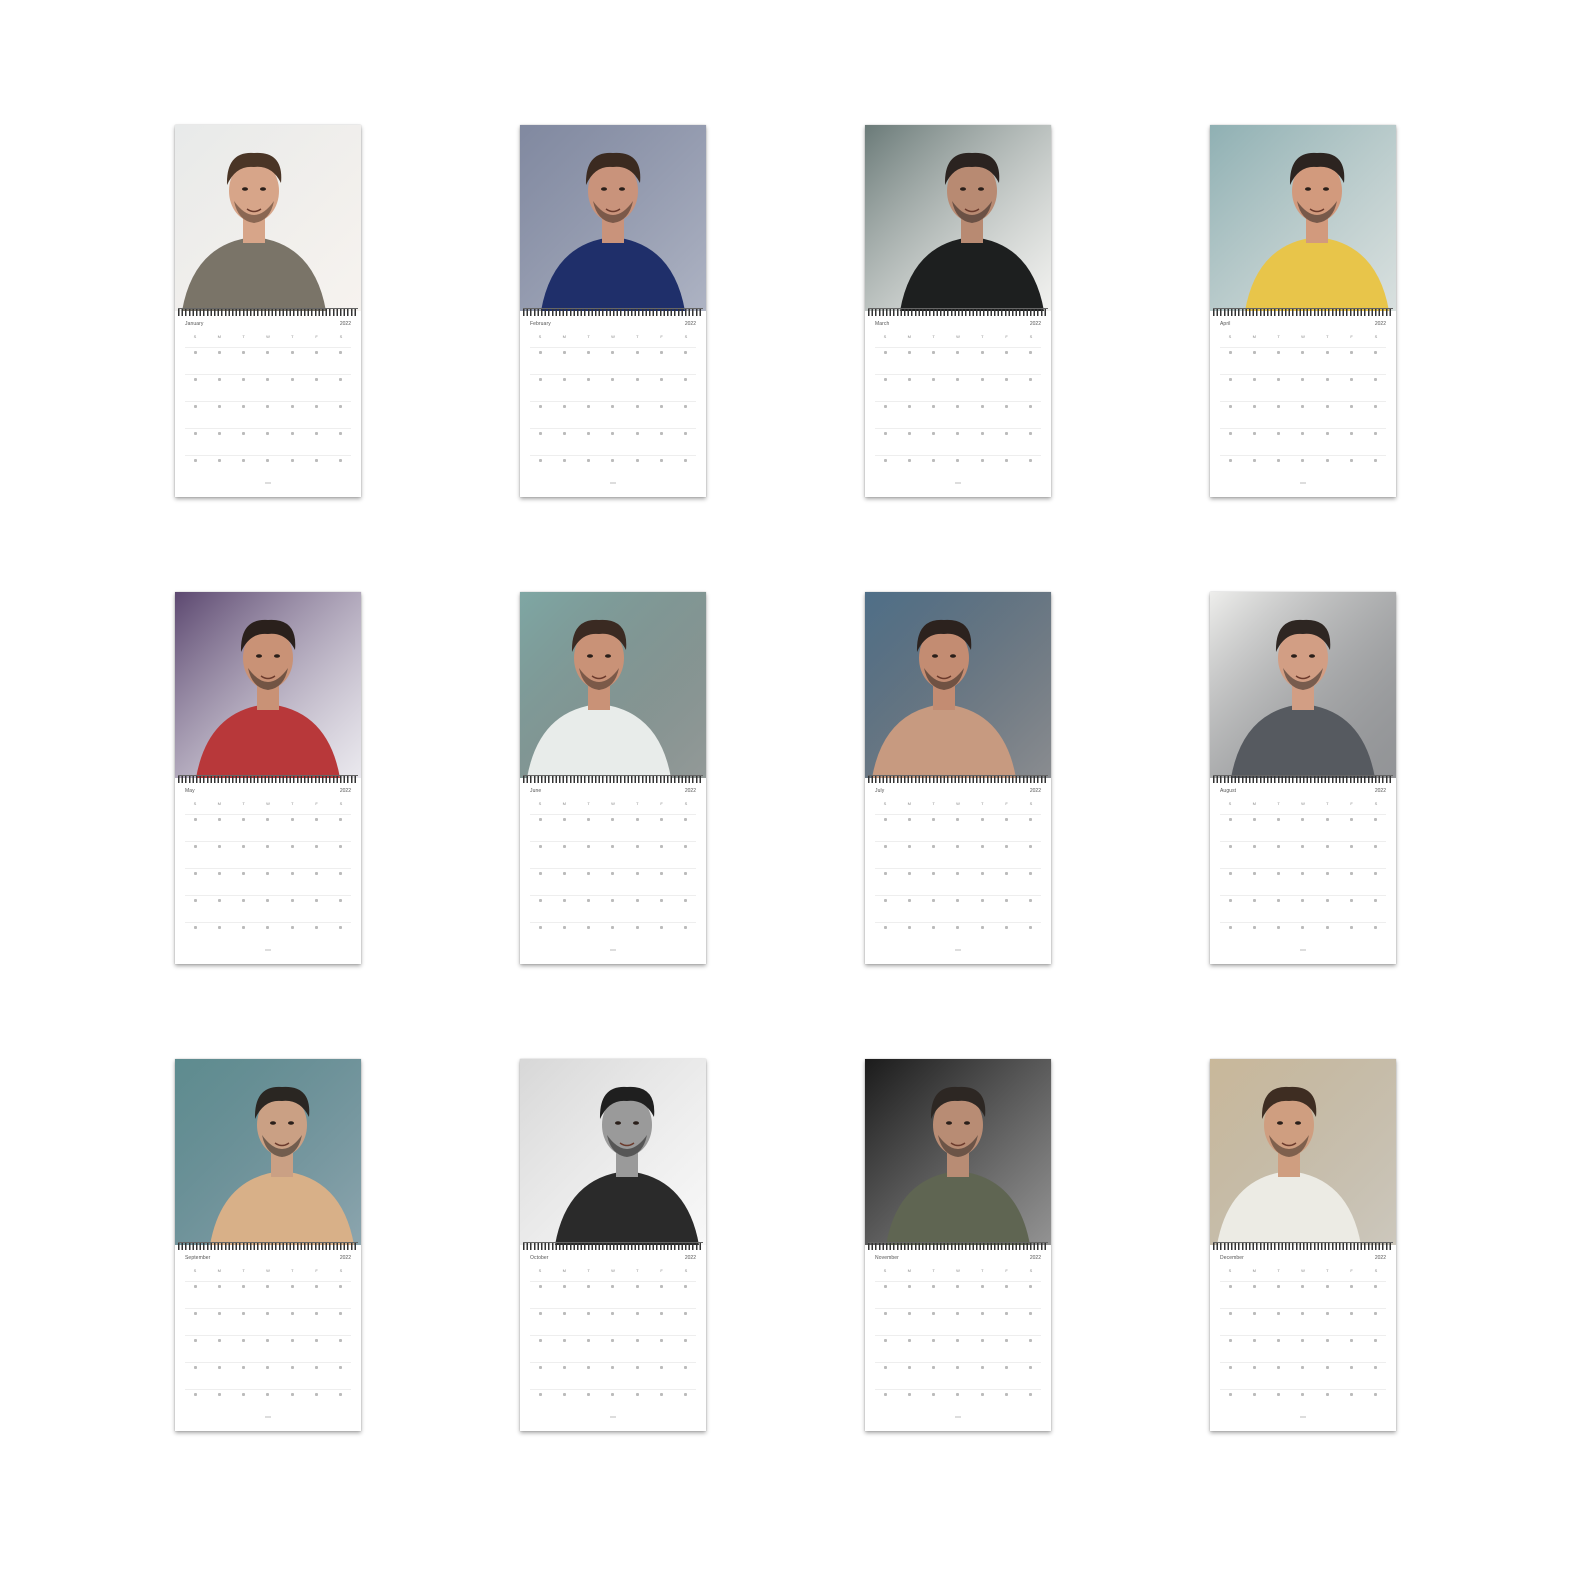 This screenshot has width=1588, height=1588. Describe the element at coordinates (958, 778) in the screenshot. I see `calendar-page: July 2022 S M T W T F S` at that location.